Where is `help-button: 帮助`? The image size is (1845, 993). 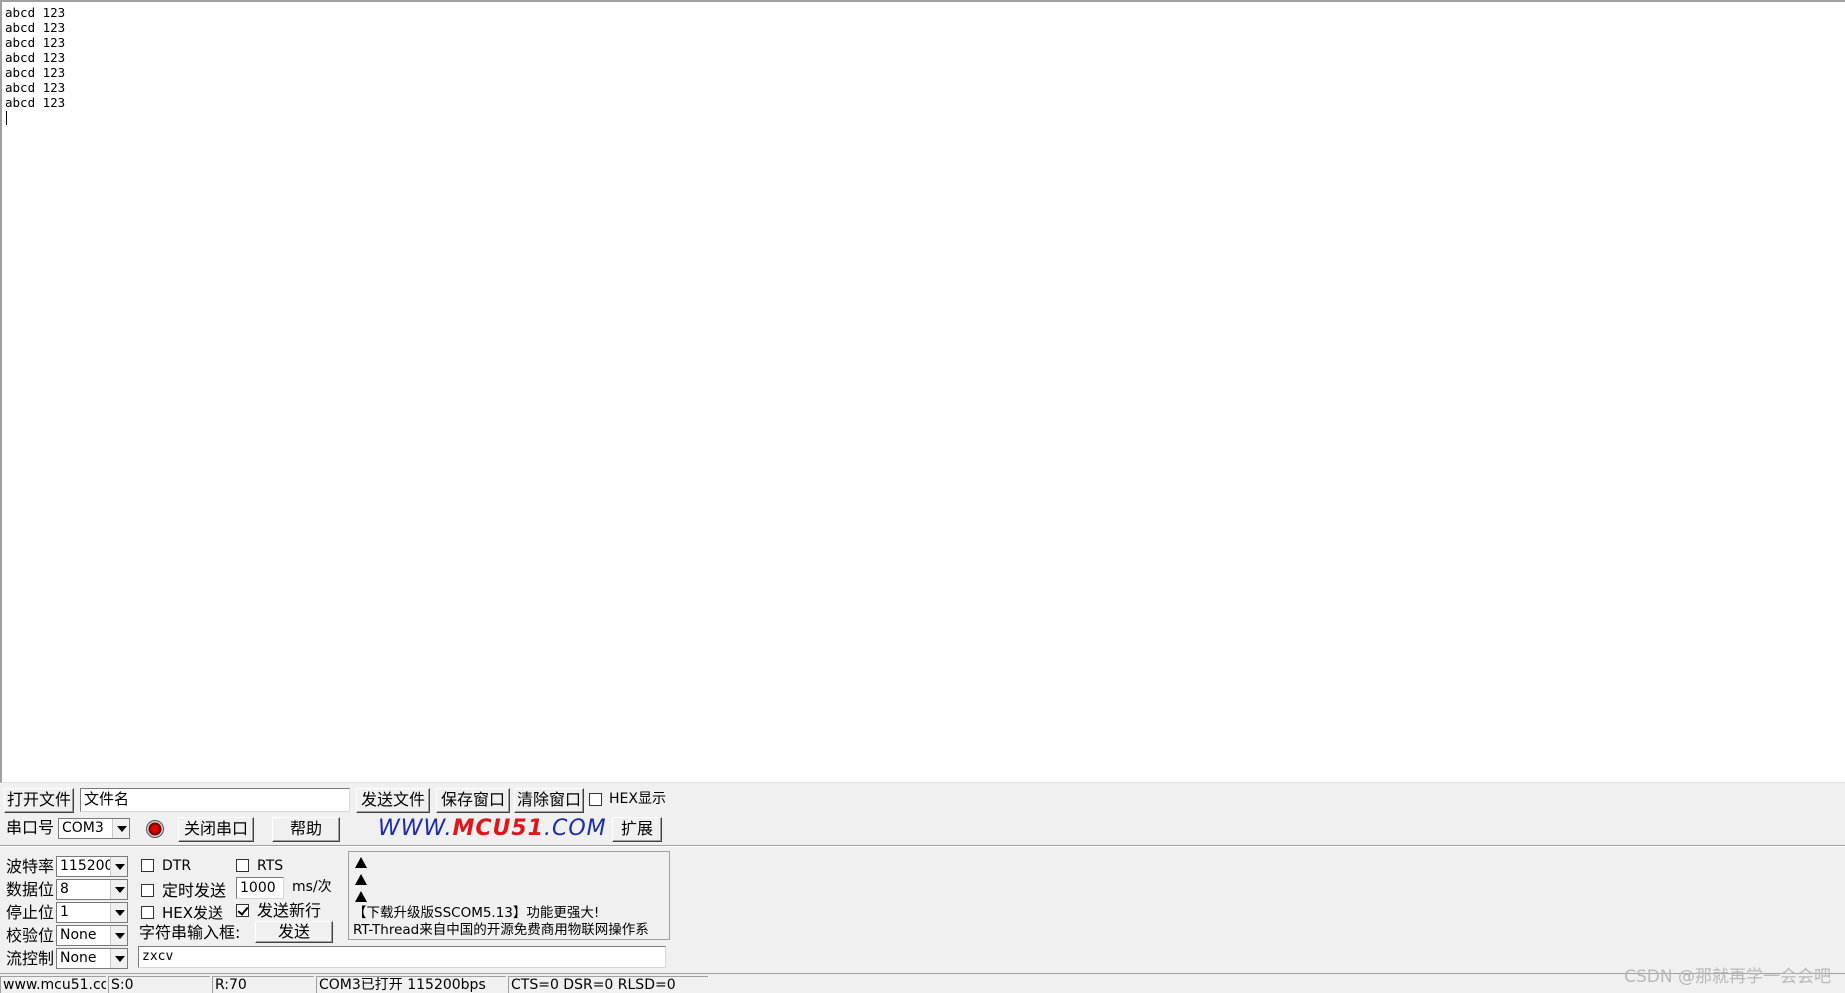
help-button: 帮助 is located at coordinates (306, 829).